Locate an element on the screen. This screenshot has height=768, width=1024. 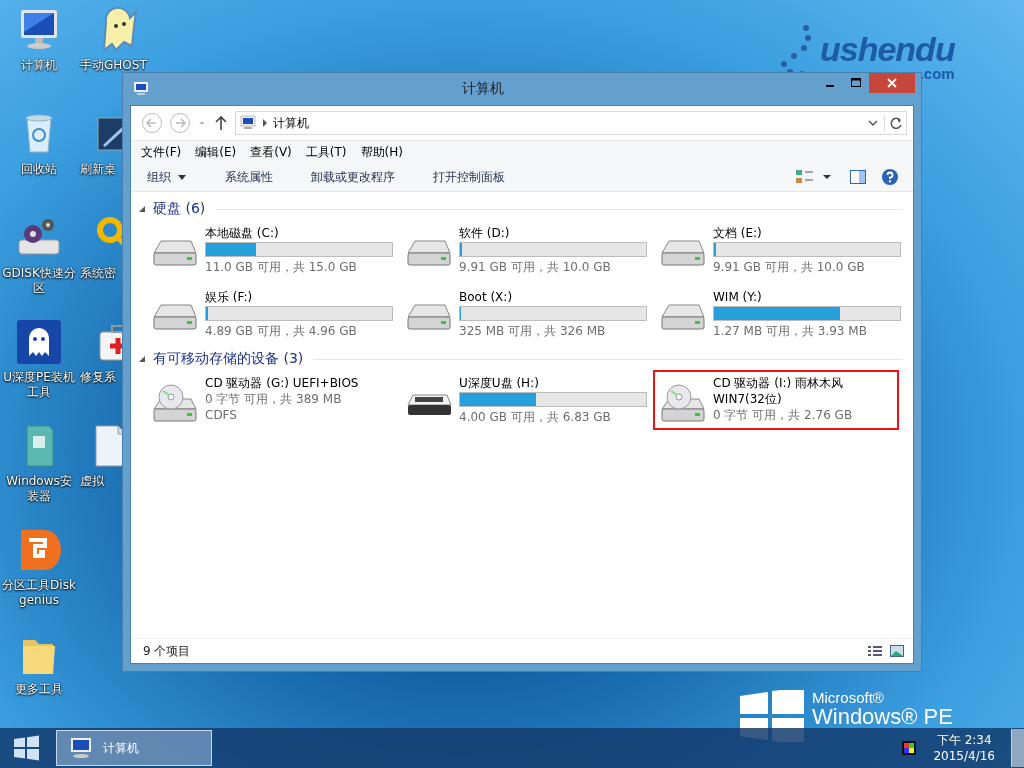
drive-name: Boot (X:) is located at coordinates (486, 297).